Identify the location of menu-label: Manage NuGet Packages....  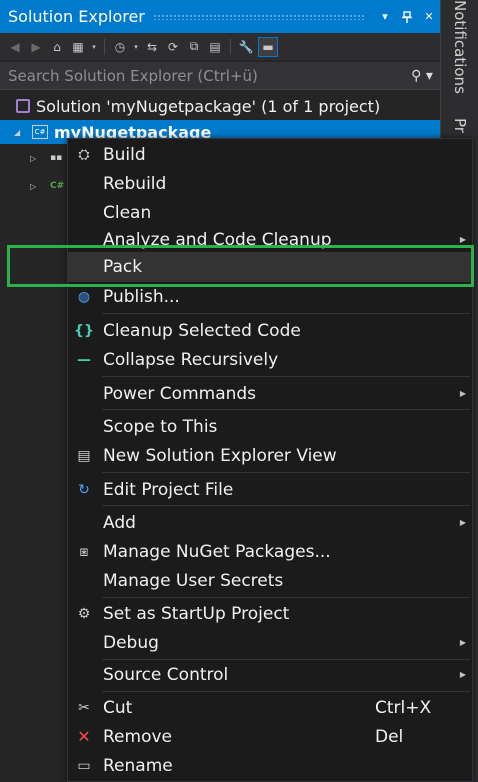
(217, 551).